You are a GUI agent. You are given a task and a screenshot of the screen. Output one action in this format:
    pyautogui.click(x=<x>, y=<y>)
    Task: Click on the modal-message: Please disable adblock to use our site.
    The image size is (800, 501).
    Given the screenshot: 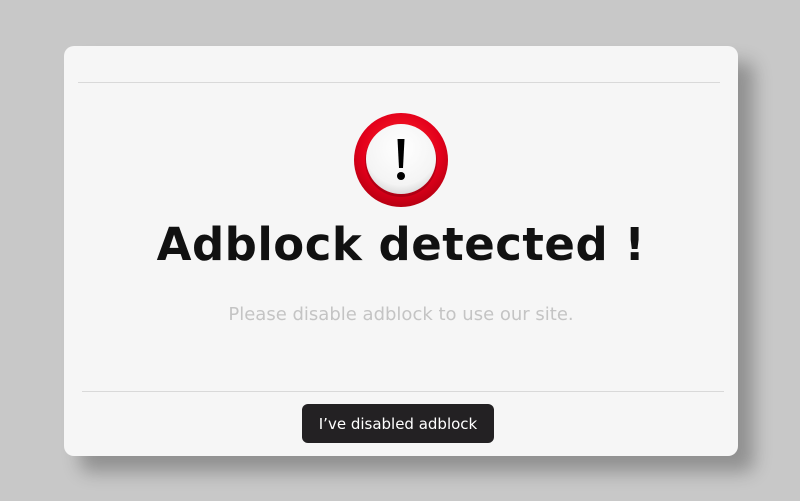 What is the action you would take?
    pyautogui.click(x=401, y=314)
    